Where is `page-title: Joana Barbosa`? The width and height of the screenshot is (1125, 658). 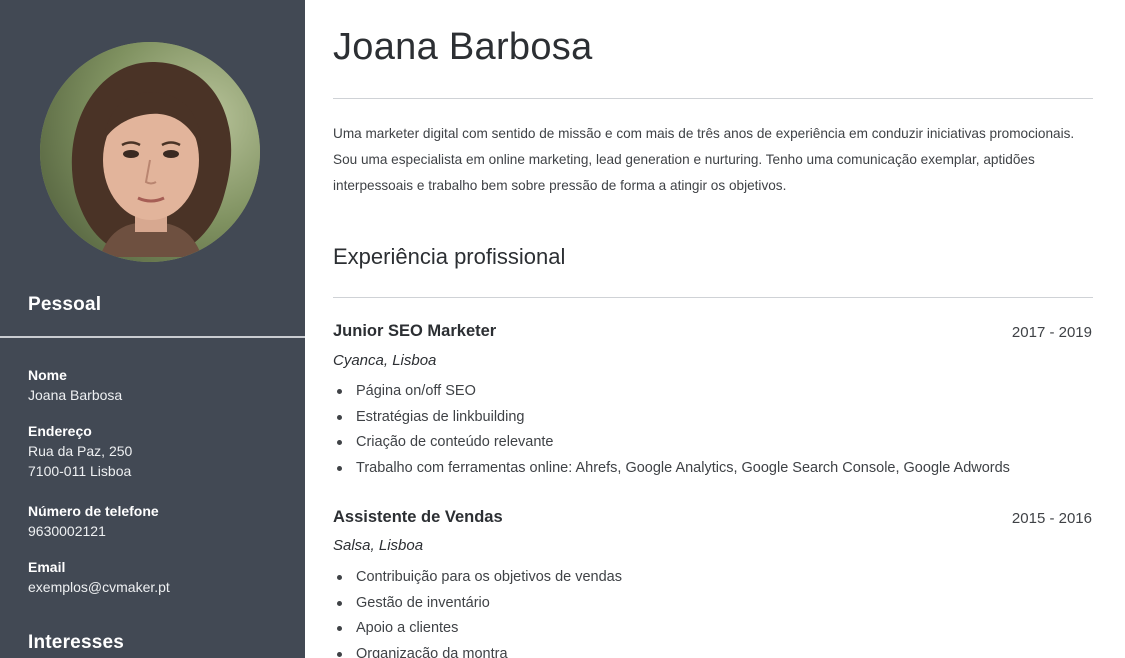
page-title: Joana Barbosa is located at coordinates (463, 47).